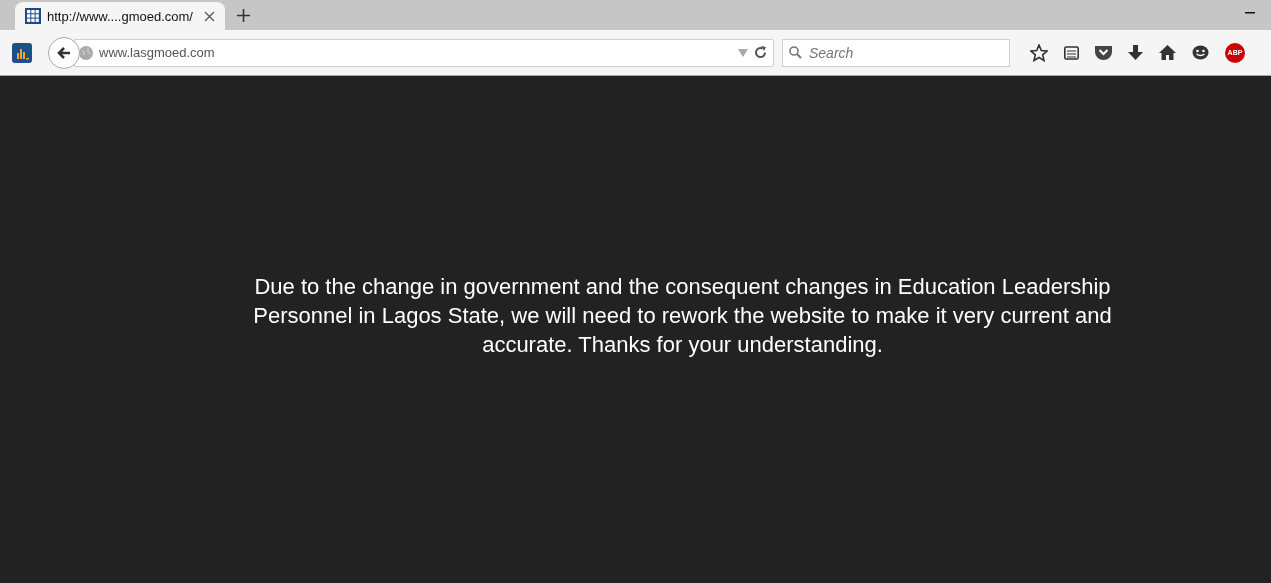 This screenshot has width=1271, height=583. What do you see at coordinates (157, 52) in the screenshot?
I see `url-text: www.lasgmoed.com` at bounding box center [157, 52].